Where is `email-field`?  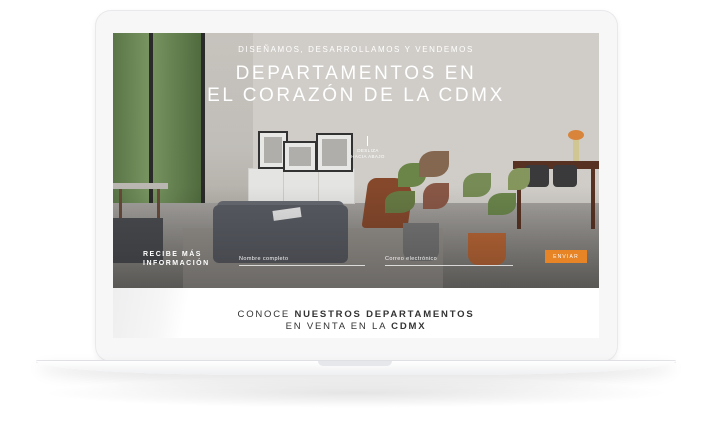 email-field is located at coordinates (449, 256).